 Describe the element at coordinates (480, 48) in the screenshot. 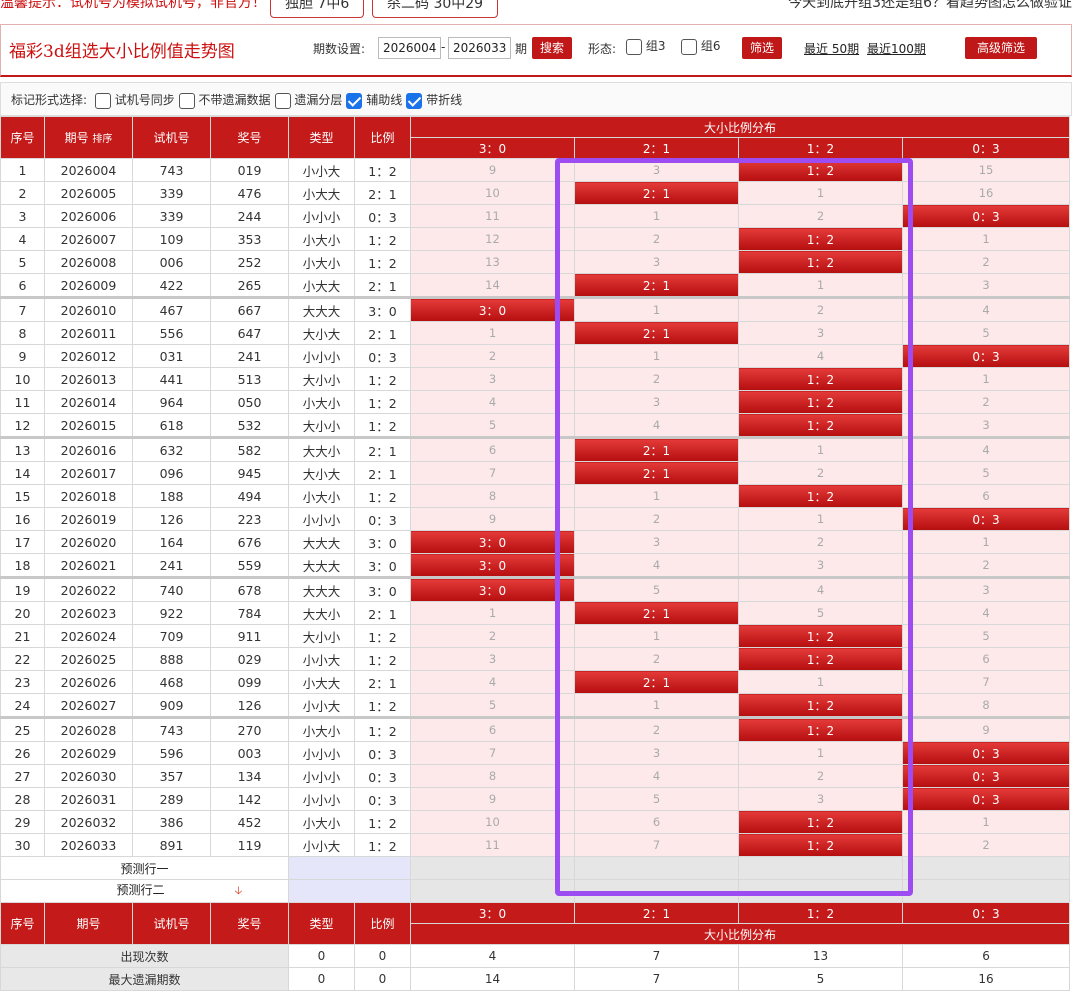

I see `period-to-input: 2026033` at that location.